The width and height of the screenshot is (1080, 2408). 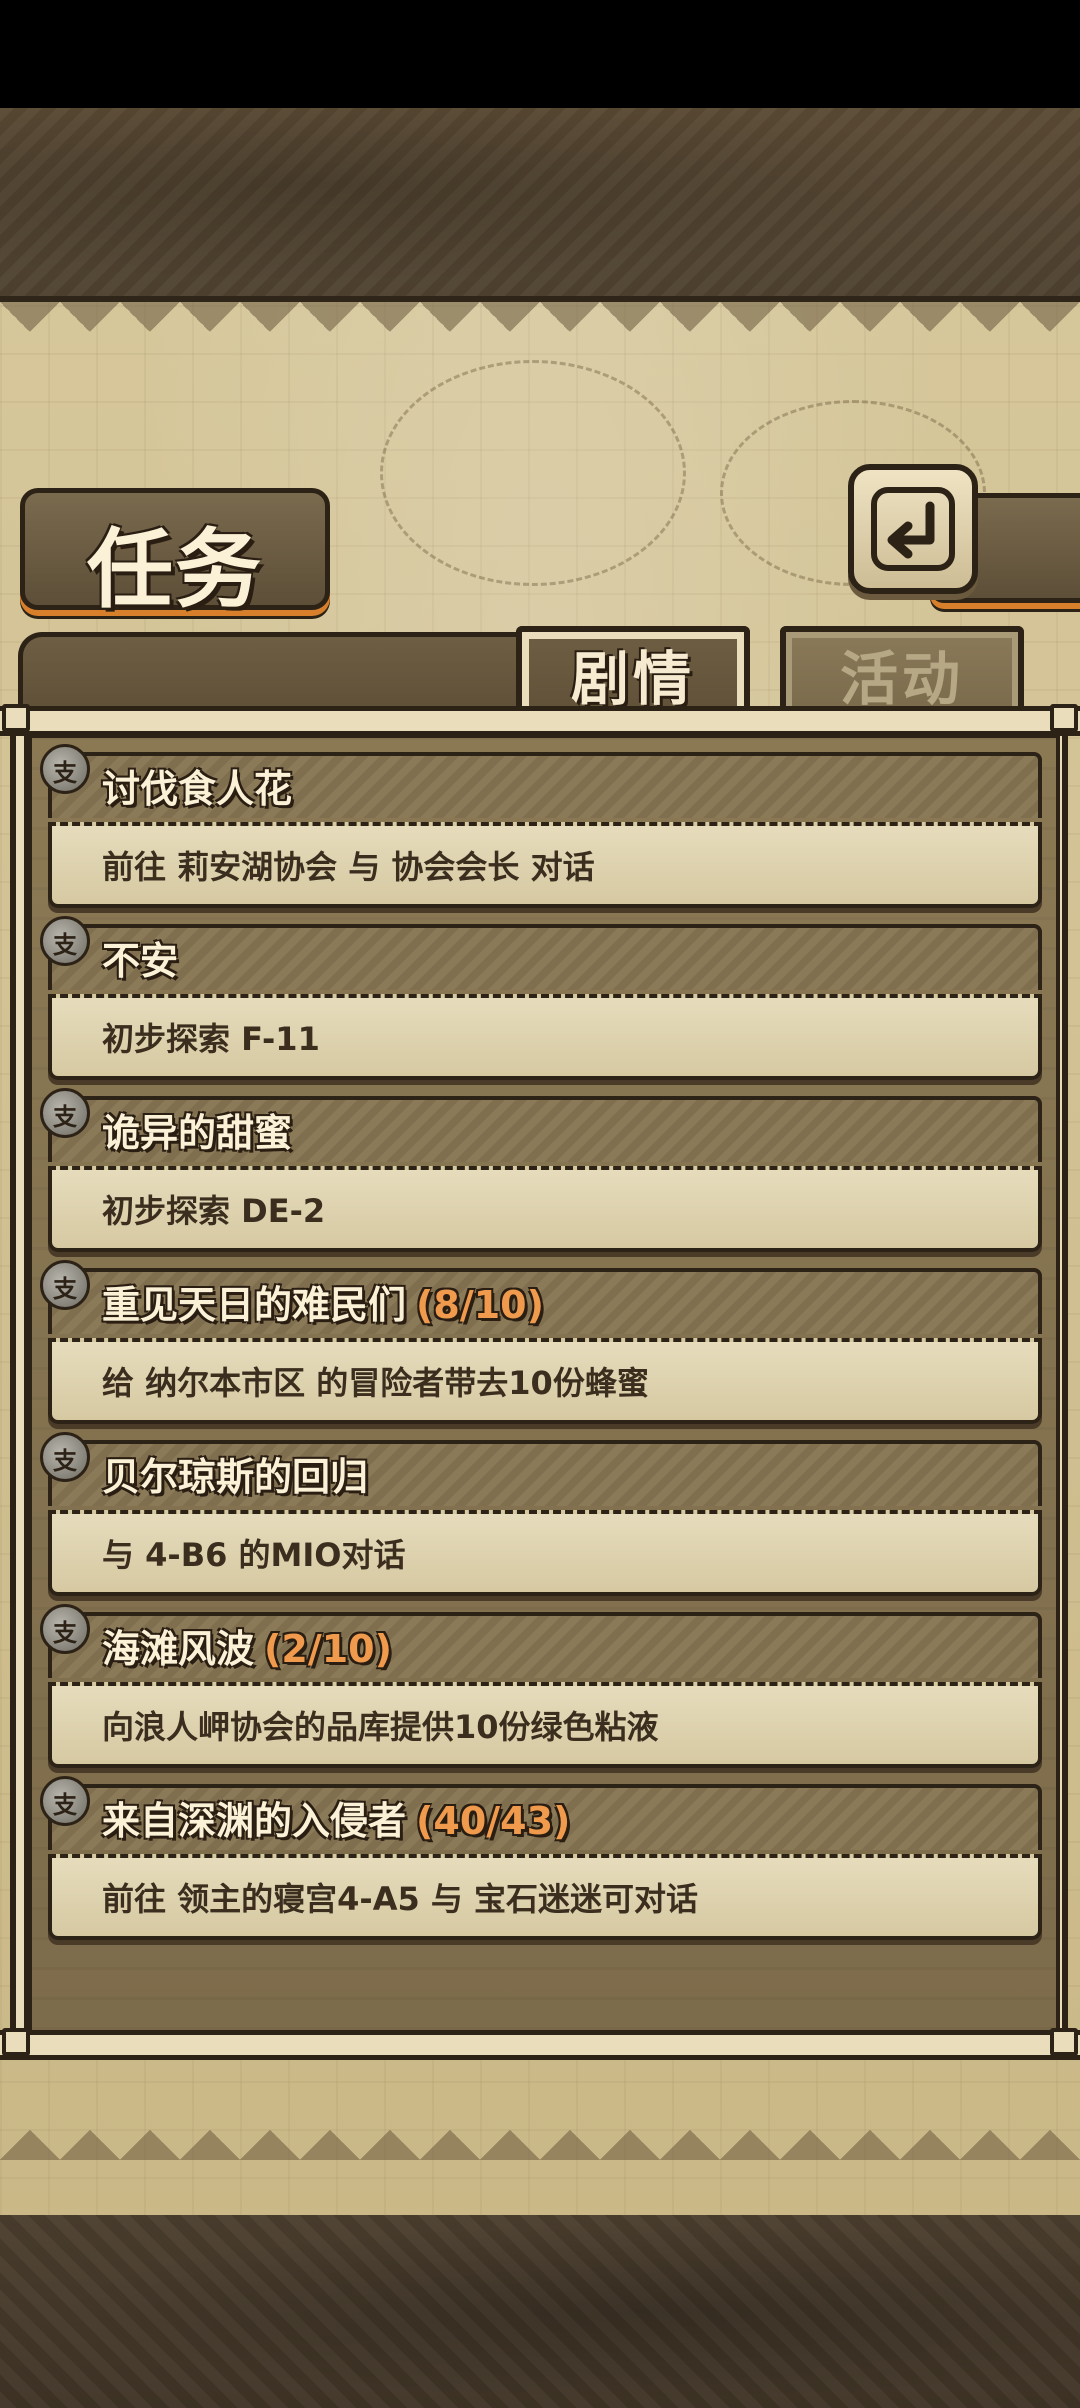 I want to click on quest-title: 重见天日的难民们 (8/10), so click(x=323, y=1305).